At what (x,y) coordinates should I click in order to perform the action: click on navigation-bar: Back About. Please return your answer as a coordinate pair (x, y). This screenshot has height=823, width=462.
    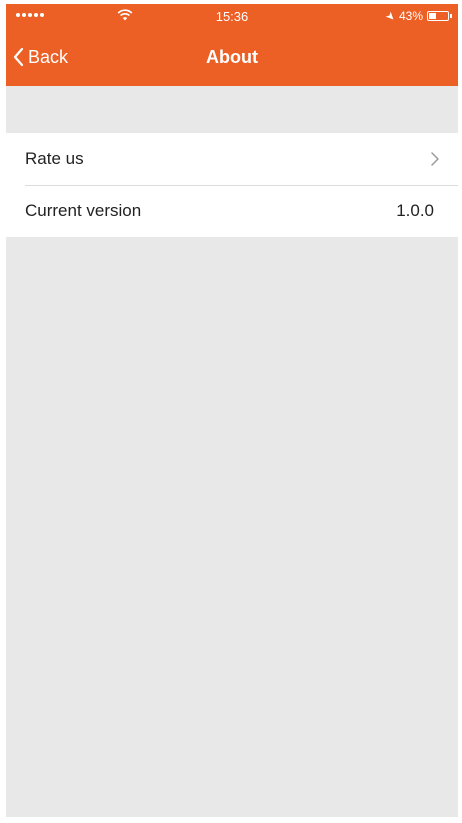
    Looking at the image, I should click on (232, 58).